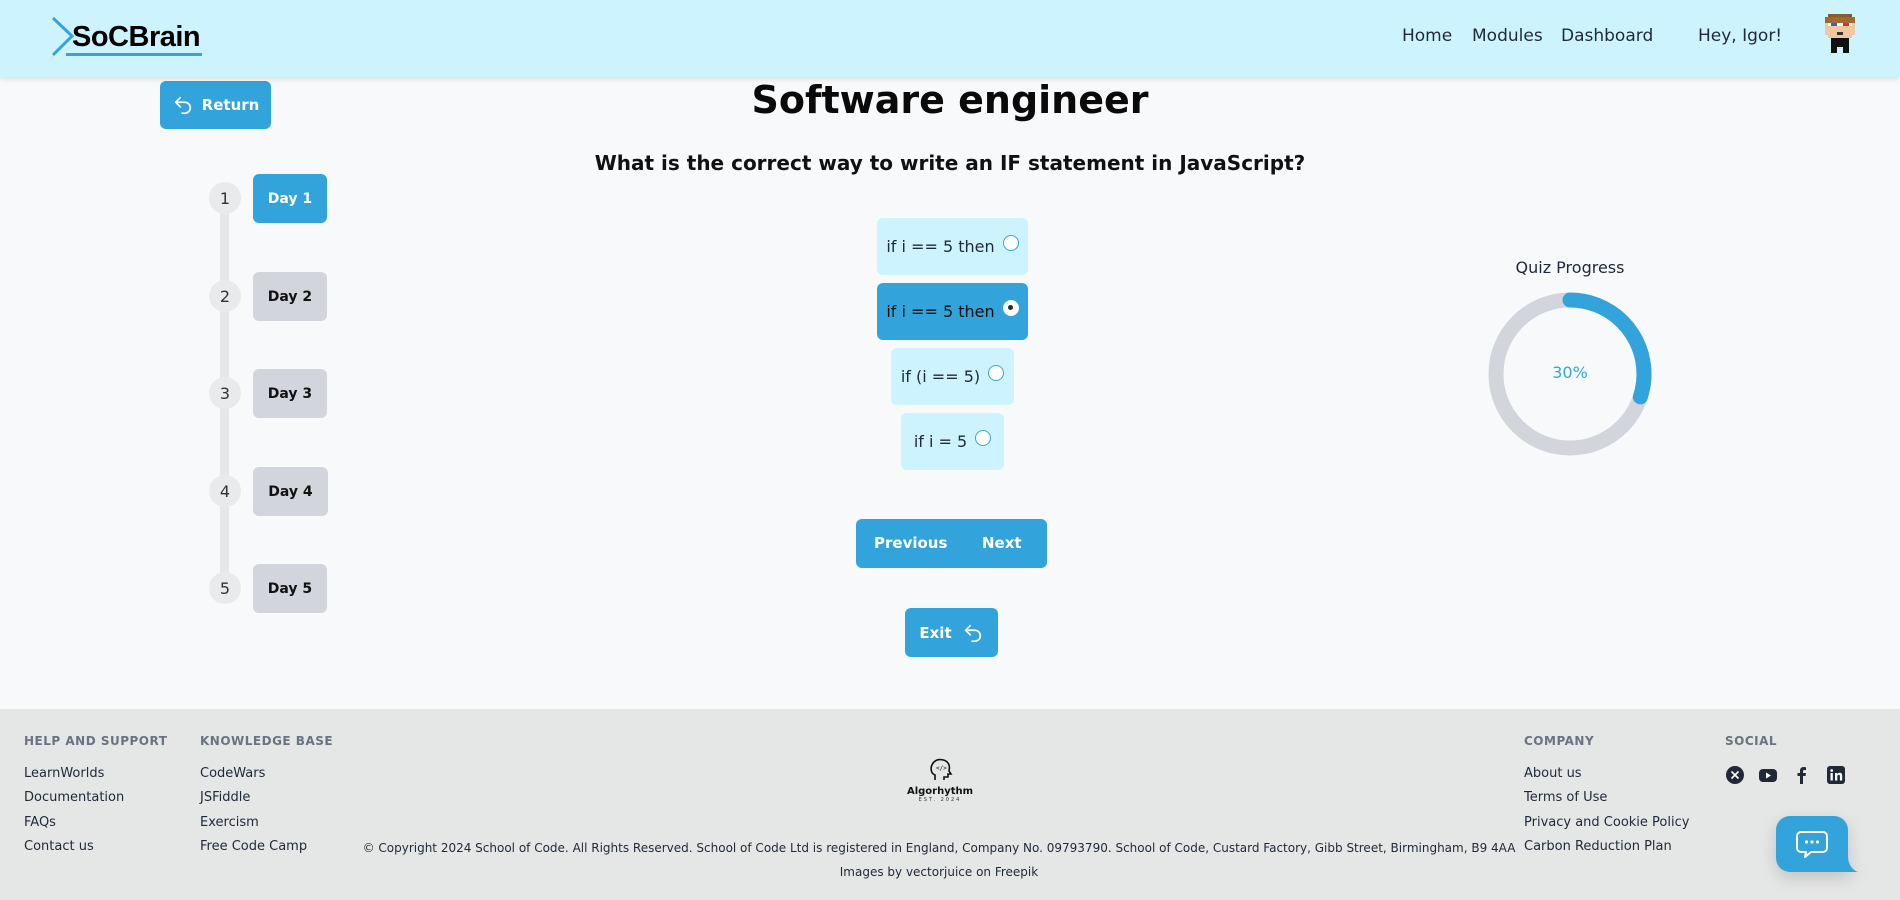 The width and height of the screenshot is (1900, 900). What do you see at coordinates (290, 588) in the screenshot?
I see `day-5-button: Day 5` at bounding box center [290, 588].